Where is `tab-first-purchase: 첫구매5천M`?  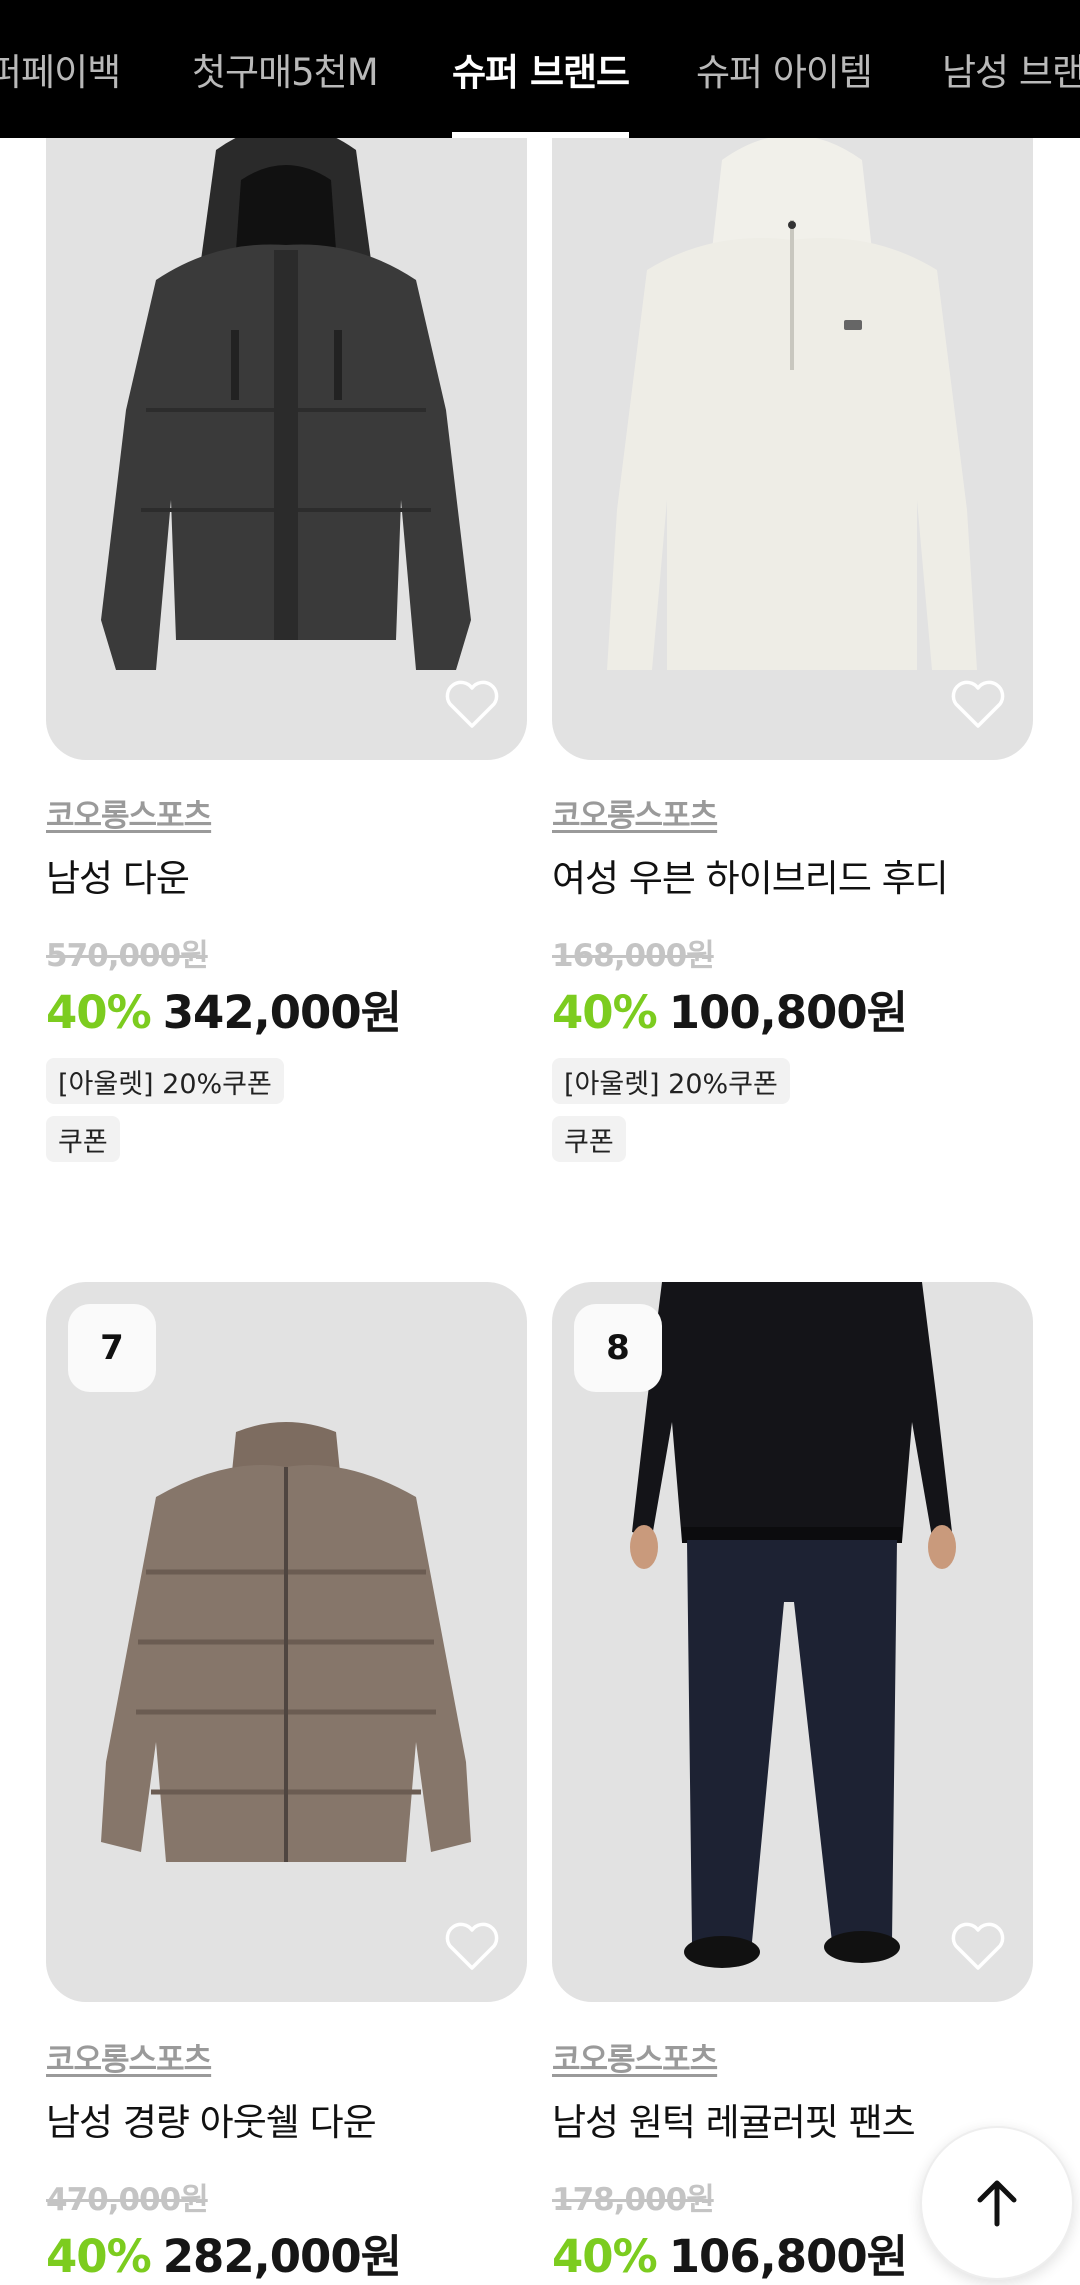 tab-first-purchase: 첫구매5천M is located at coordinates (285, 69).